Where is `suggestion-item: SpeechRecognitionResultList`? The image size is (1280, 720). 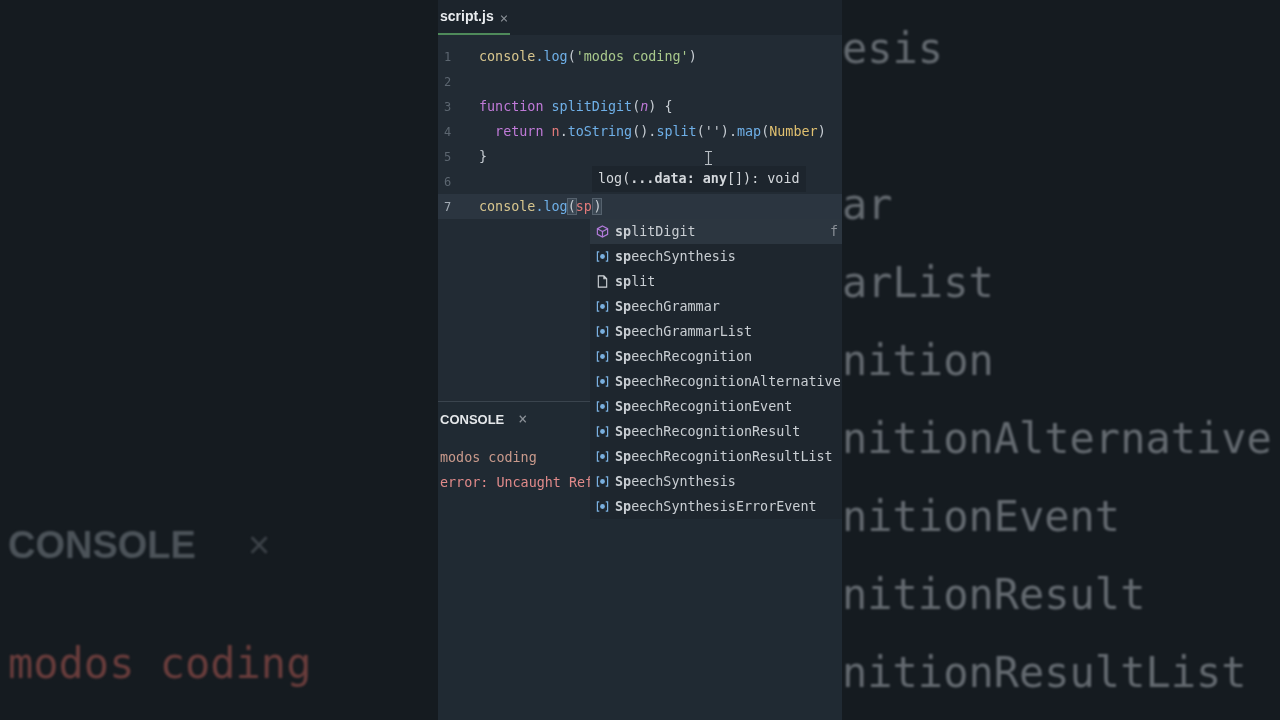
suggestion-item: SpeechRecognitionResultList is located at coordinates (716, 456).